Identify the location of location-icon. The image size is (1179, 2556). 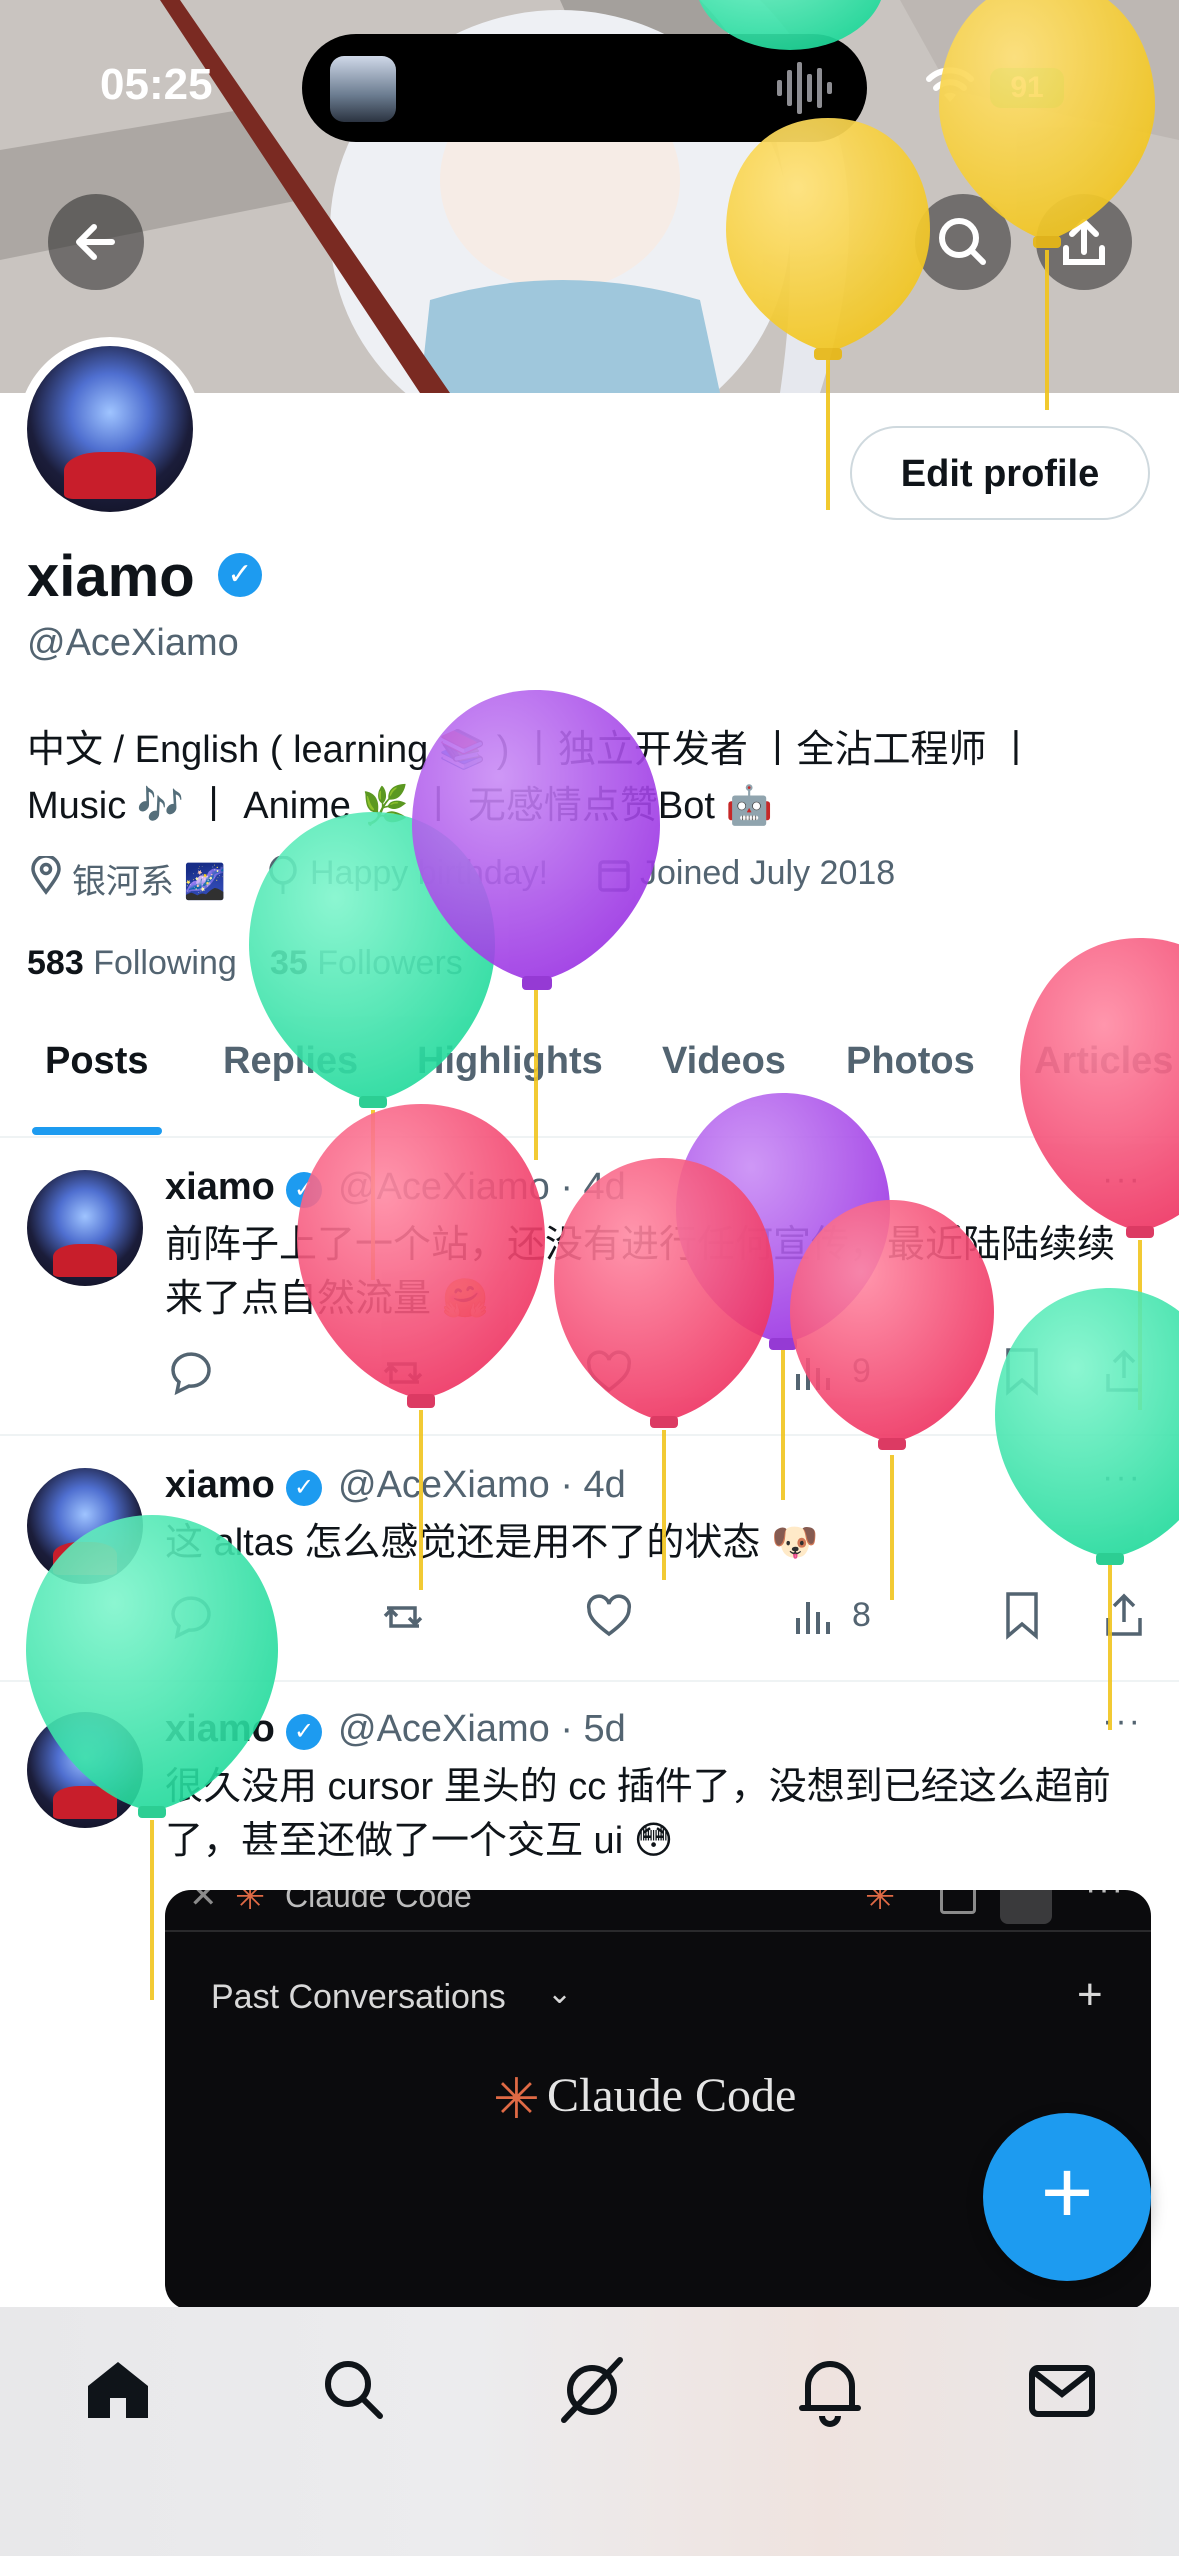
(46, 875).